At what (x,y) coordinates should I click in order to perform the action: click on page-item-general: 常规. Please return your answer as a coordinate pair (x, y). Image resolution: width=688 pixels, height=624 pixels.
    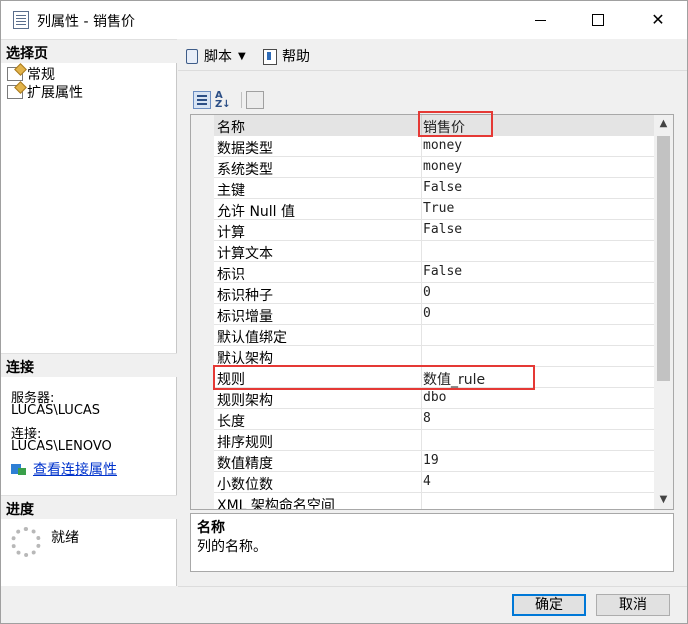
    Looking at the image, I should click on (31, 74).